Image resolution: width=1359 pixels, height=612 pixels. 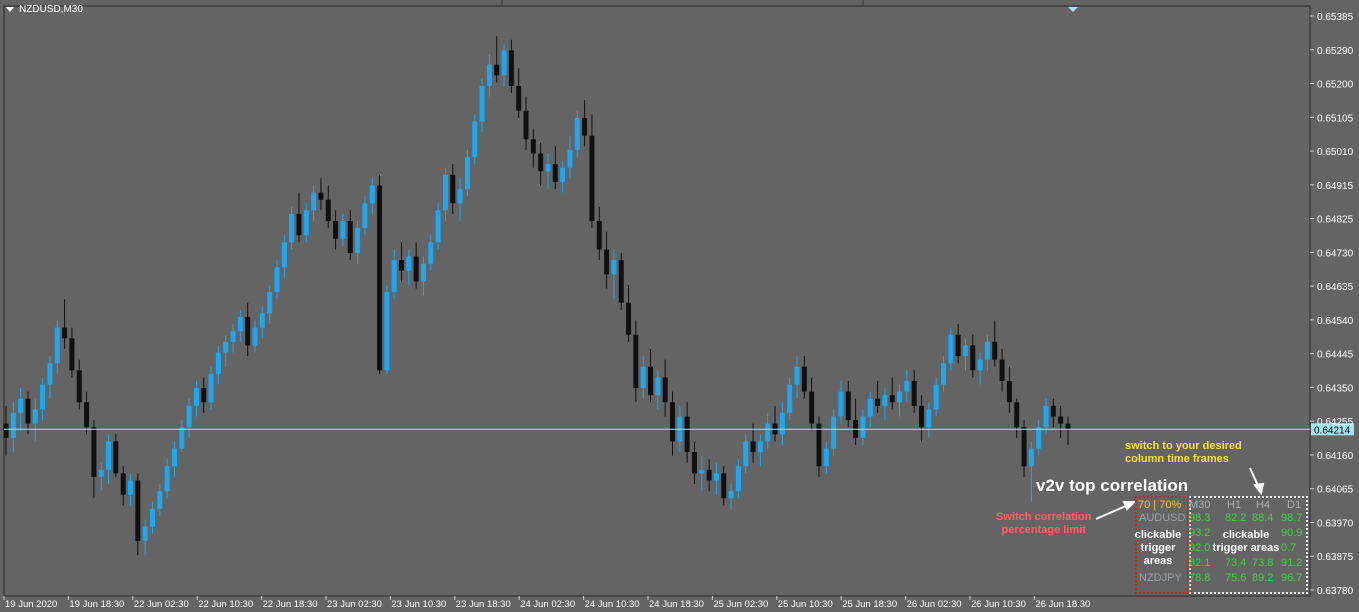 What do you see at coordinates (161, 604) in the screenshot?
I see `time-tick-label: 22 Jun 02:30` at bounding box center [161, 604].